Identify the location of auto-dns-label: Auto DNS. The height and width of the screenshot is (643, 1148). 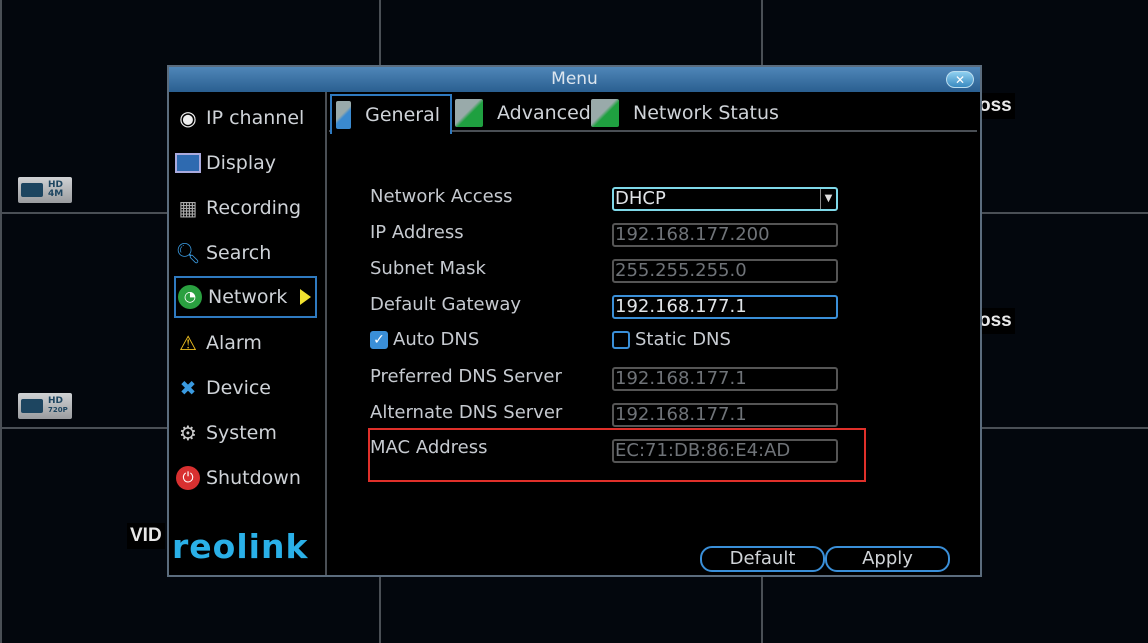
(436, 339).